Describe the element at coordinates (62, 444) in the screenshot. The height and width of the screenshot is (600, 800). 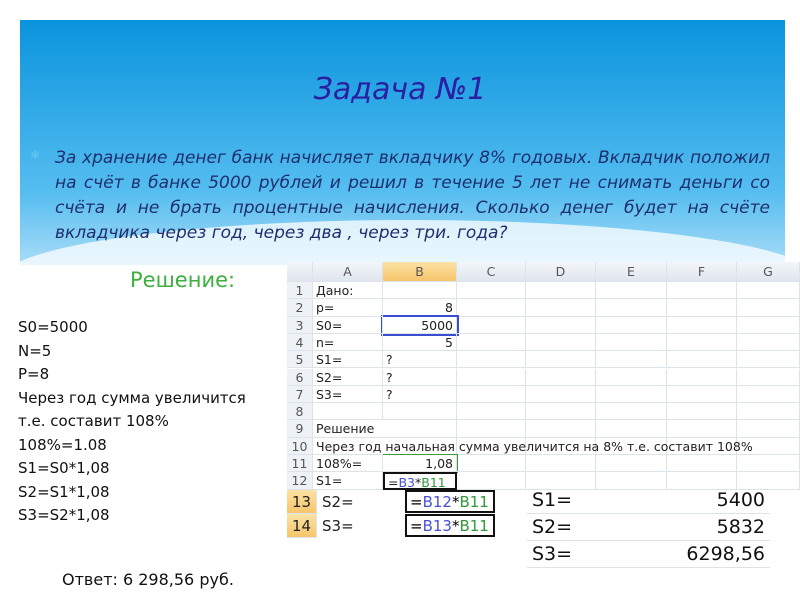
I see `solution-line: 108%=1.08` at that location.